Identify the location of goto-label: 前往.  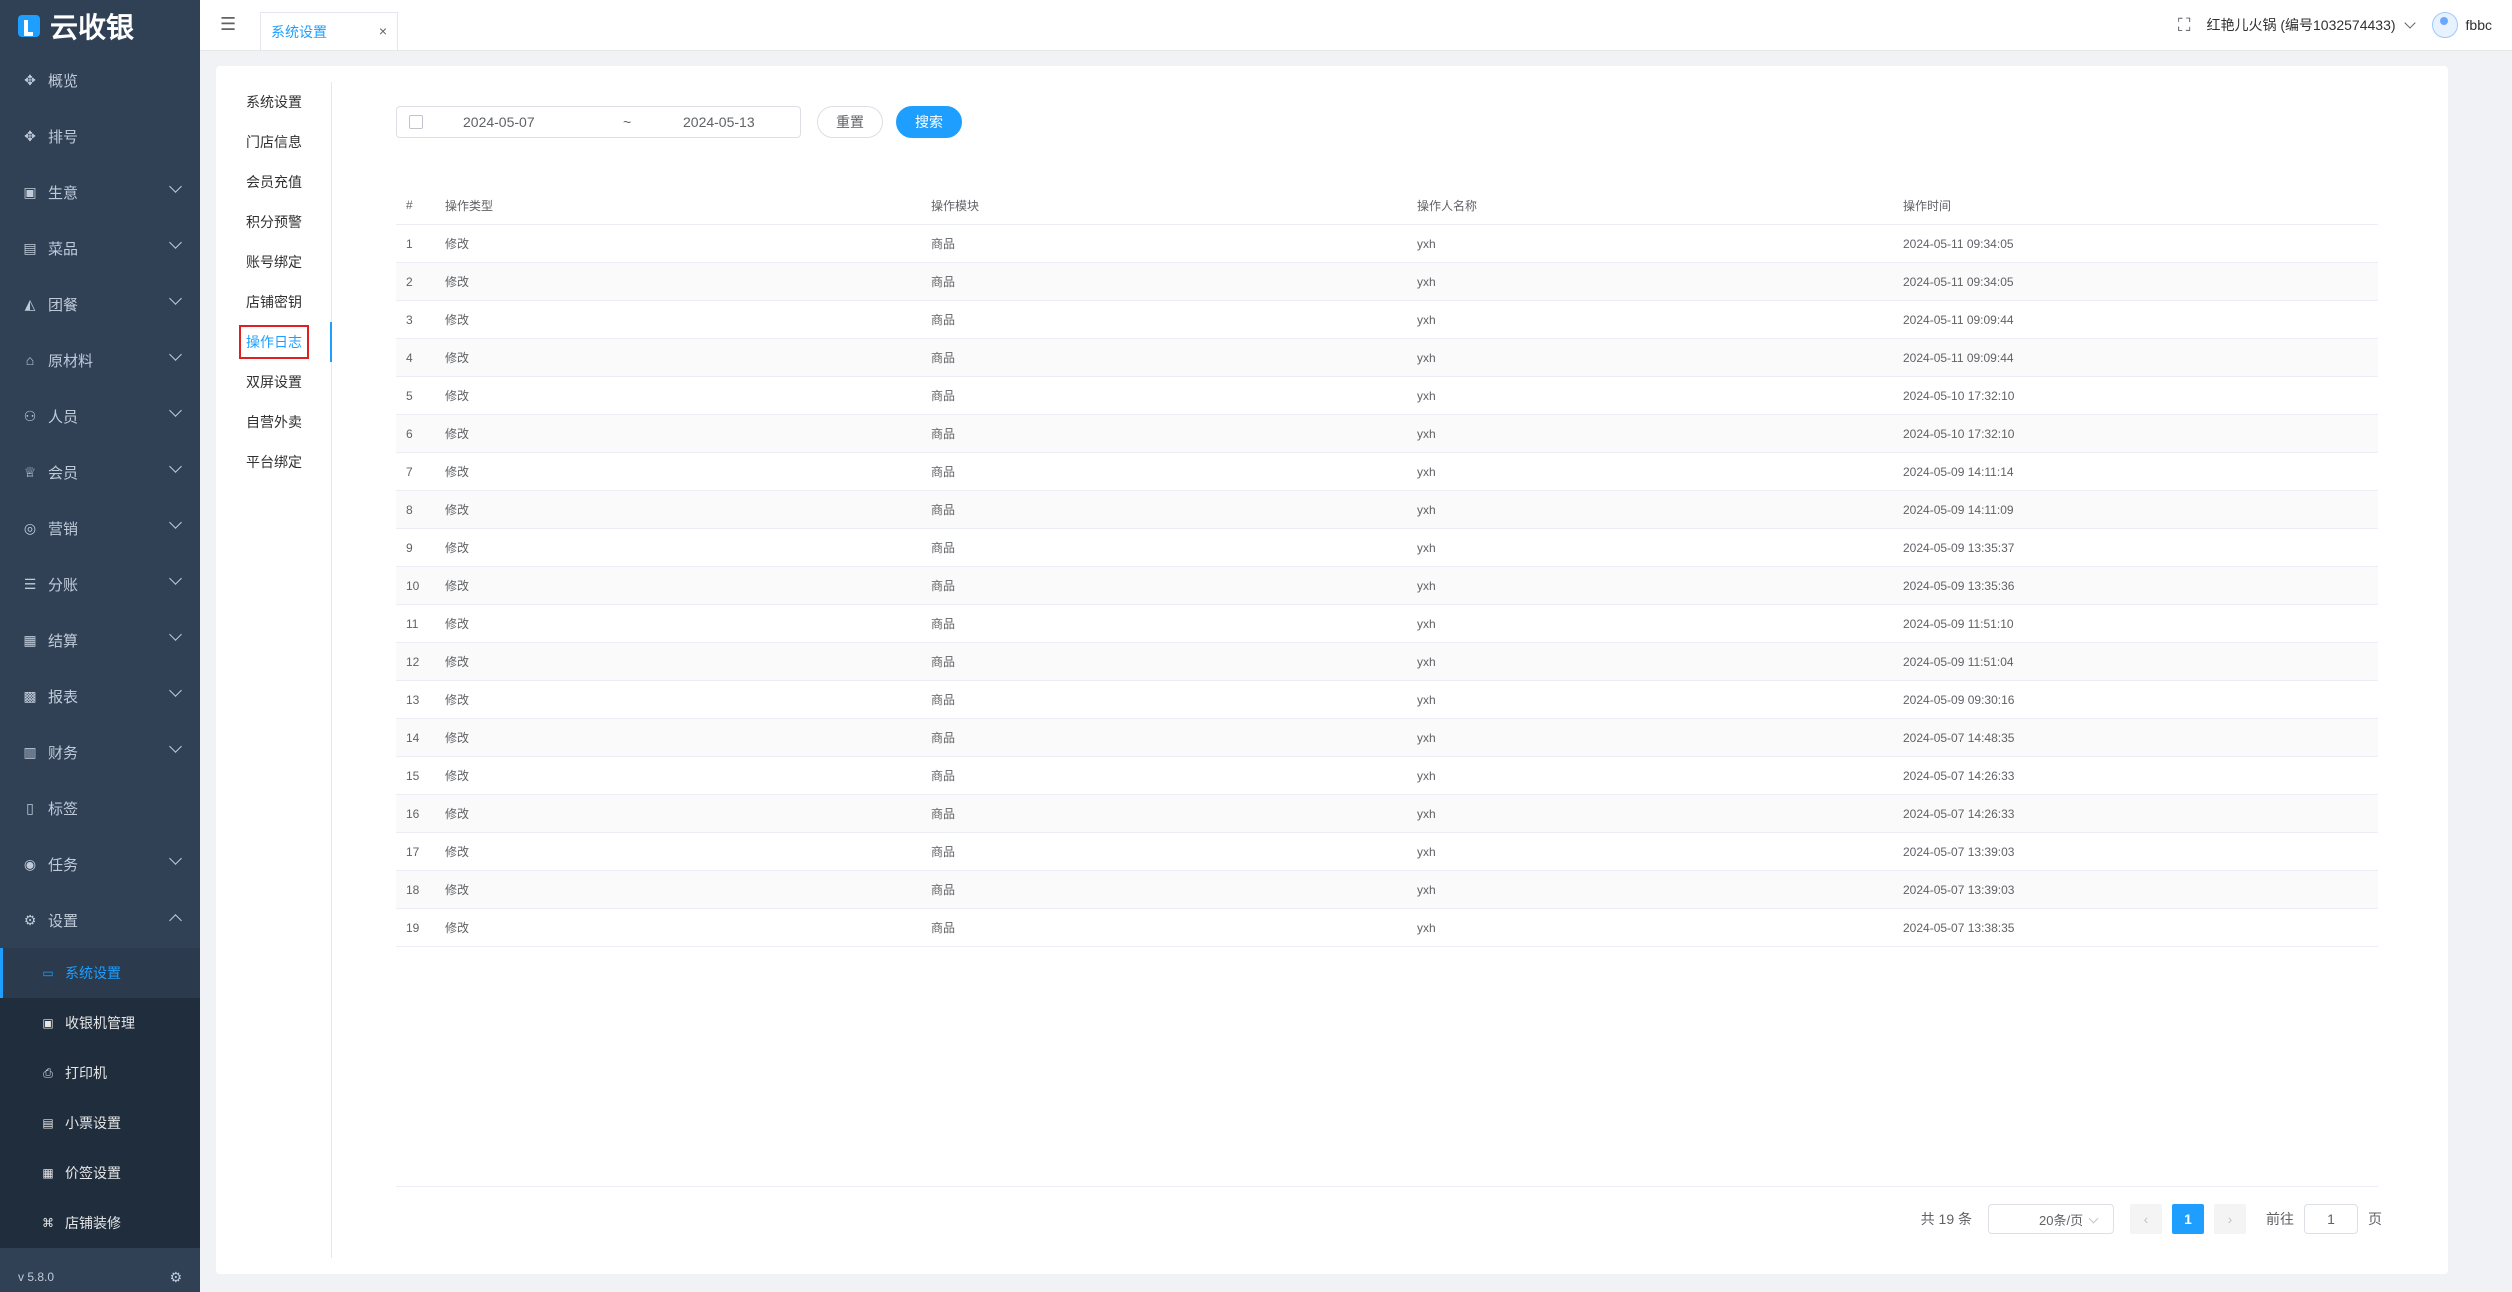
(2280, 1219).